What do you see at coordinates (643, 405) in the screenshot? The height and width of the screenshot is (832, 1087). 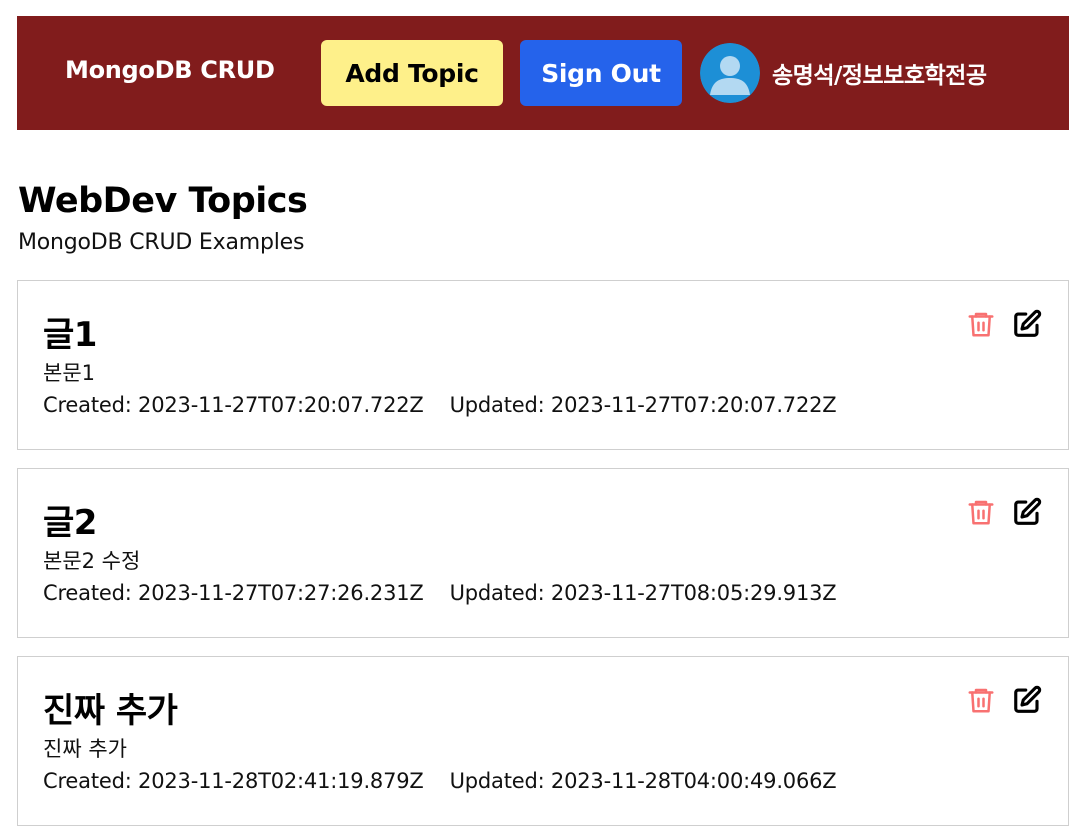 I see `updated-timestamp: Updated: 2023-11-27T07:20:07.722Z` at bounding box center [643, 405].